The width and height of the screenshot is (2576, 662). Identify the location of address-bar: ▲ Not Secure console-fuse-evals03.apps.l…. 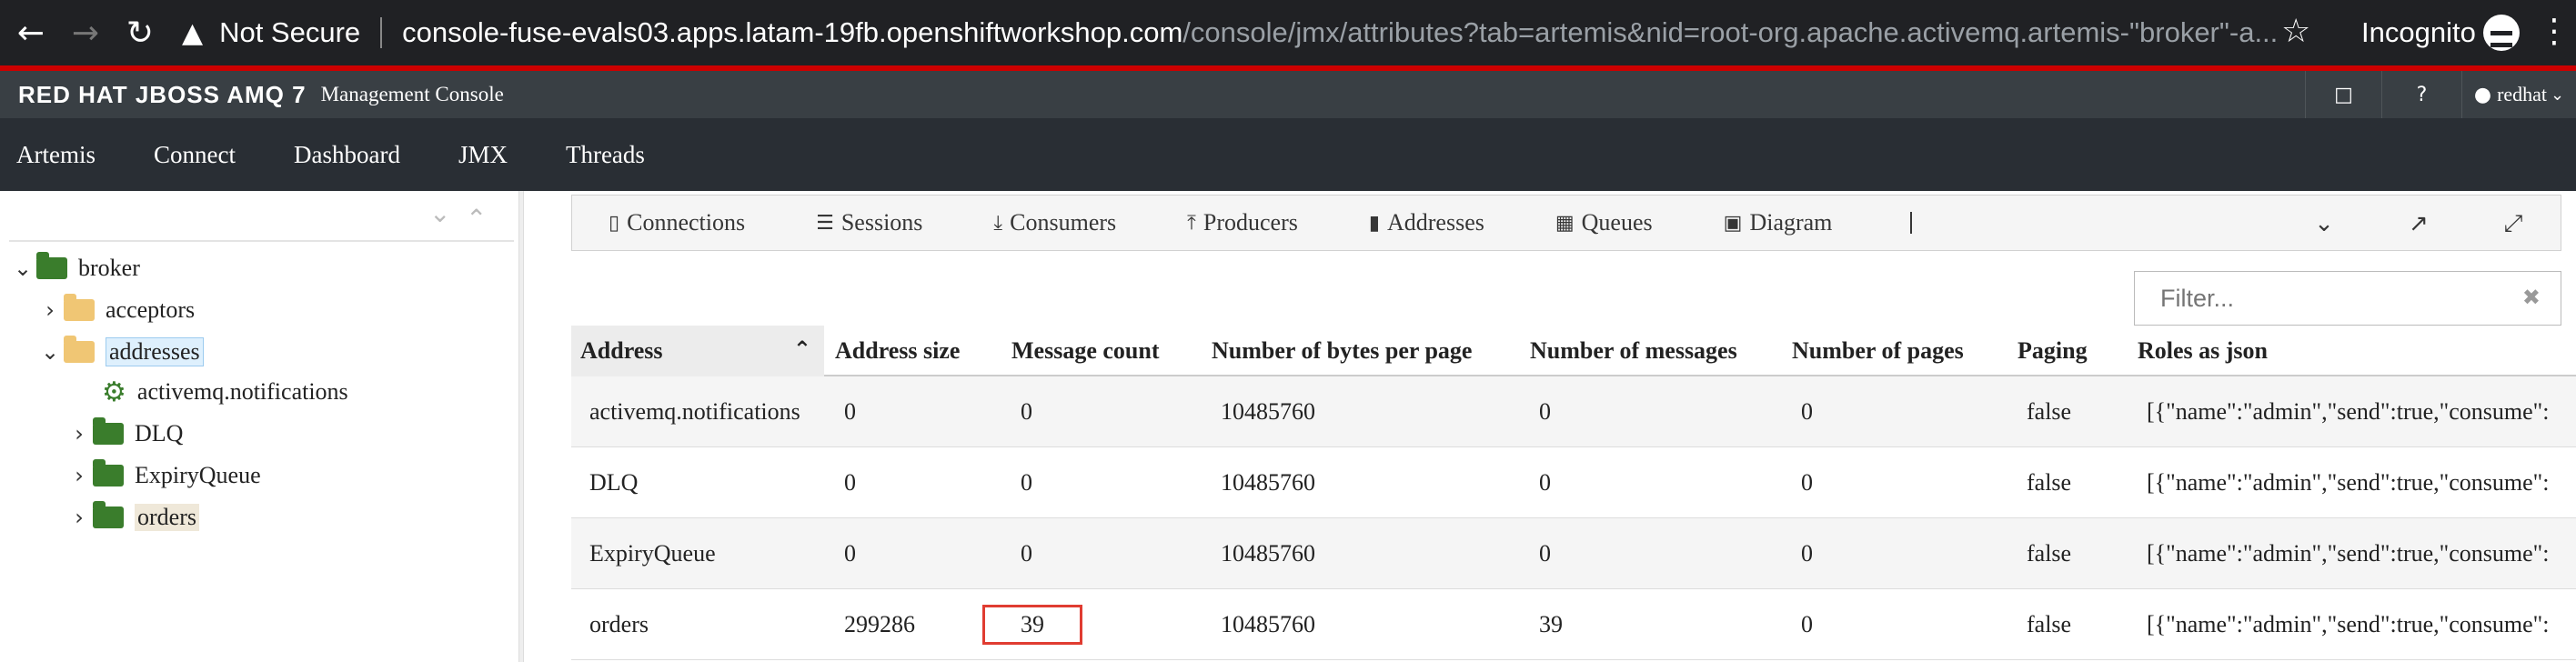
(1230, 32).